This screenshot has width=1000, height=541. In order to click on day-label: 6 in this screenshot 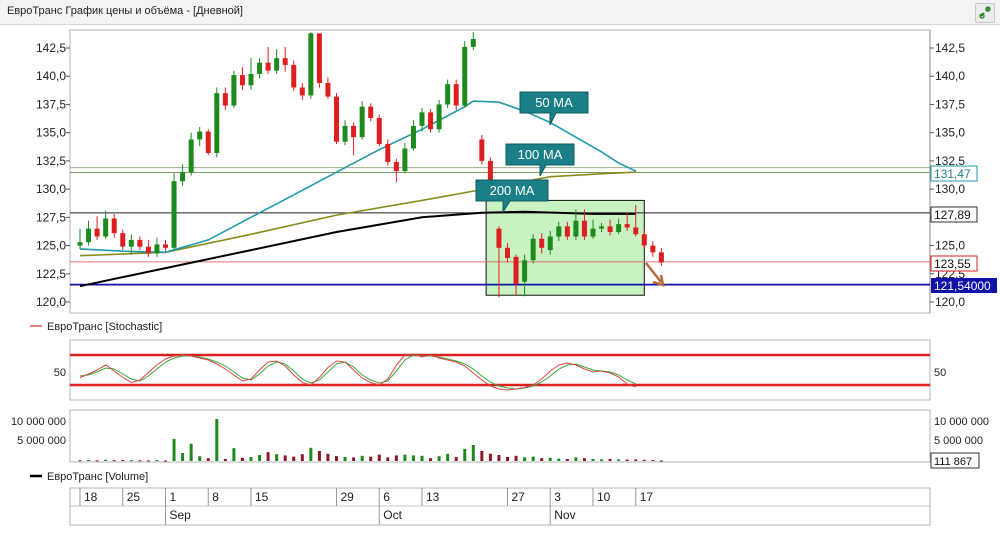, I will do `click(386, 497)`.